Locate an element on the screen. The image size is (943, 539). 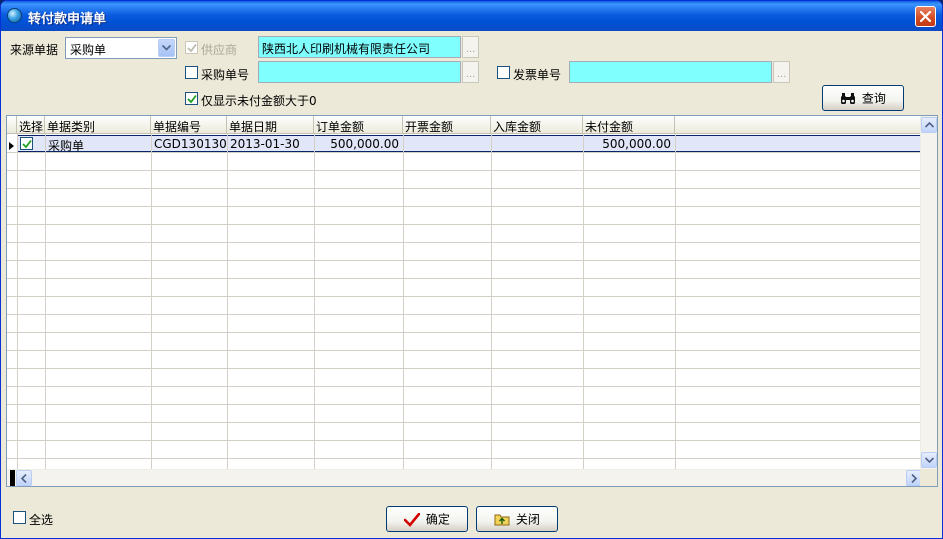
only-unpaid-label: 仅显示未付金额大于0 is located at coordinates (259, 101).